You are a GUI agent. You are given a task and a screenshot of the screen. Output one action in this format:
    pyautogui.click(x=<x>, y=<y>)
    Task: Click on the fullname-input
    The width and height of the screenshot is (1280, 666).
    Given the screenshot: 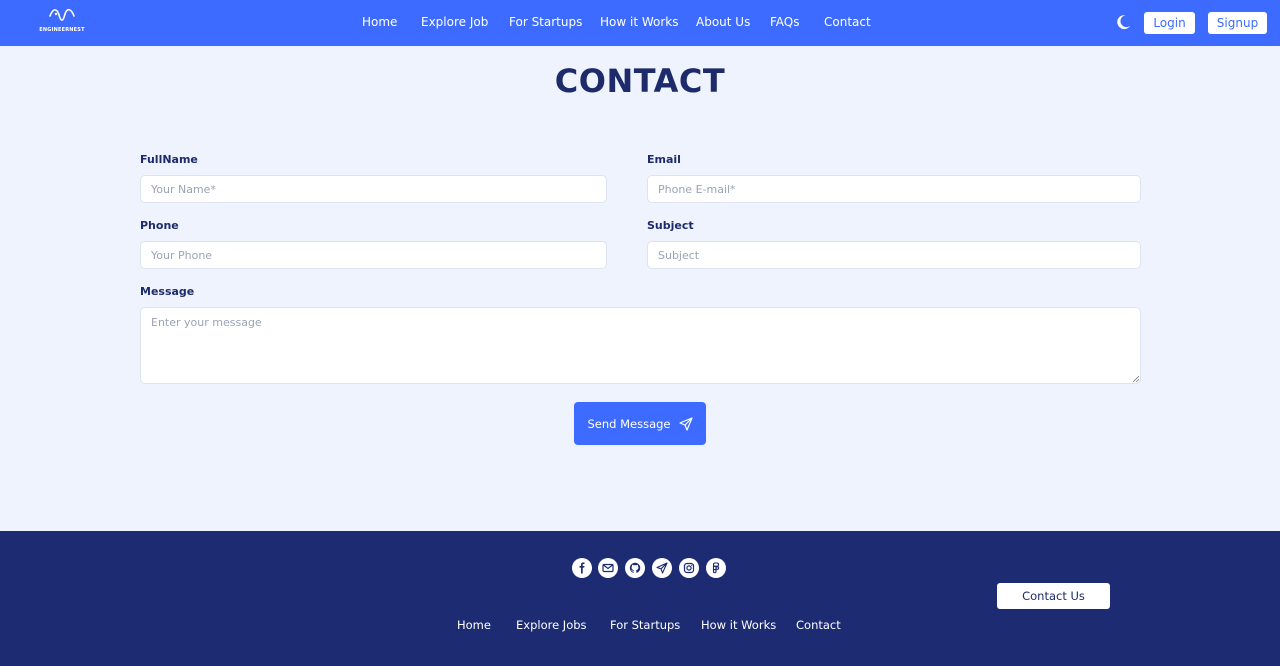 What is the action you would take?
    pyautogui.click(x=373, y=189)
    